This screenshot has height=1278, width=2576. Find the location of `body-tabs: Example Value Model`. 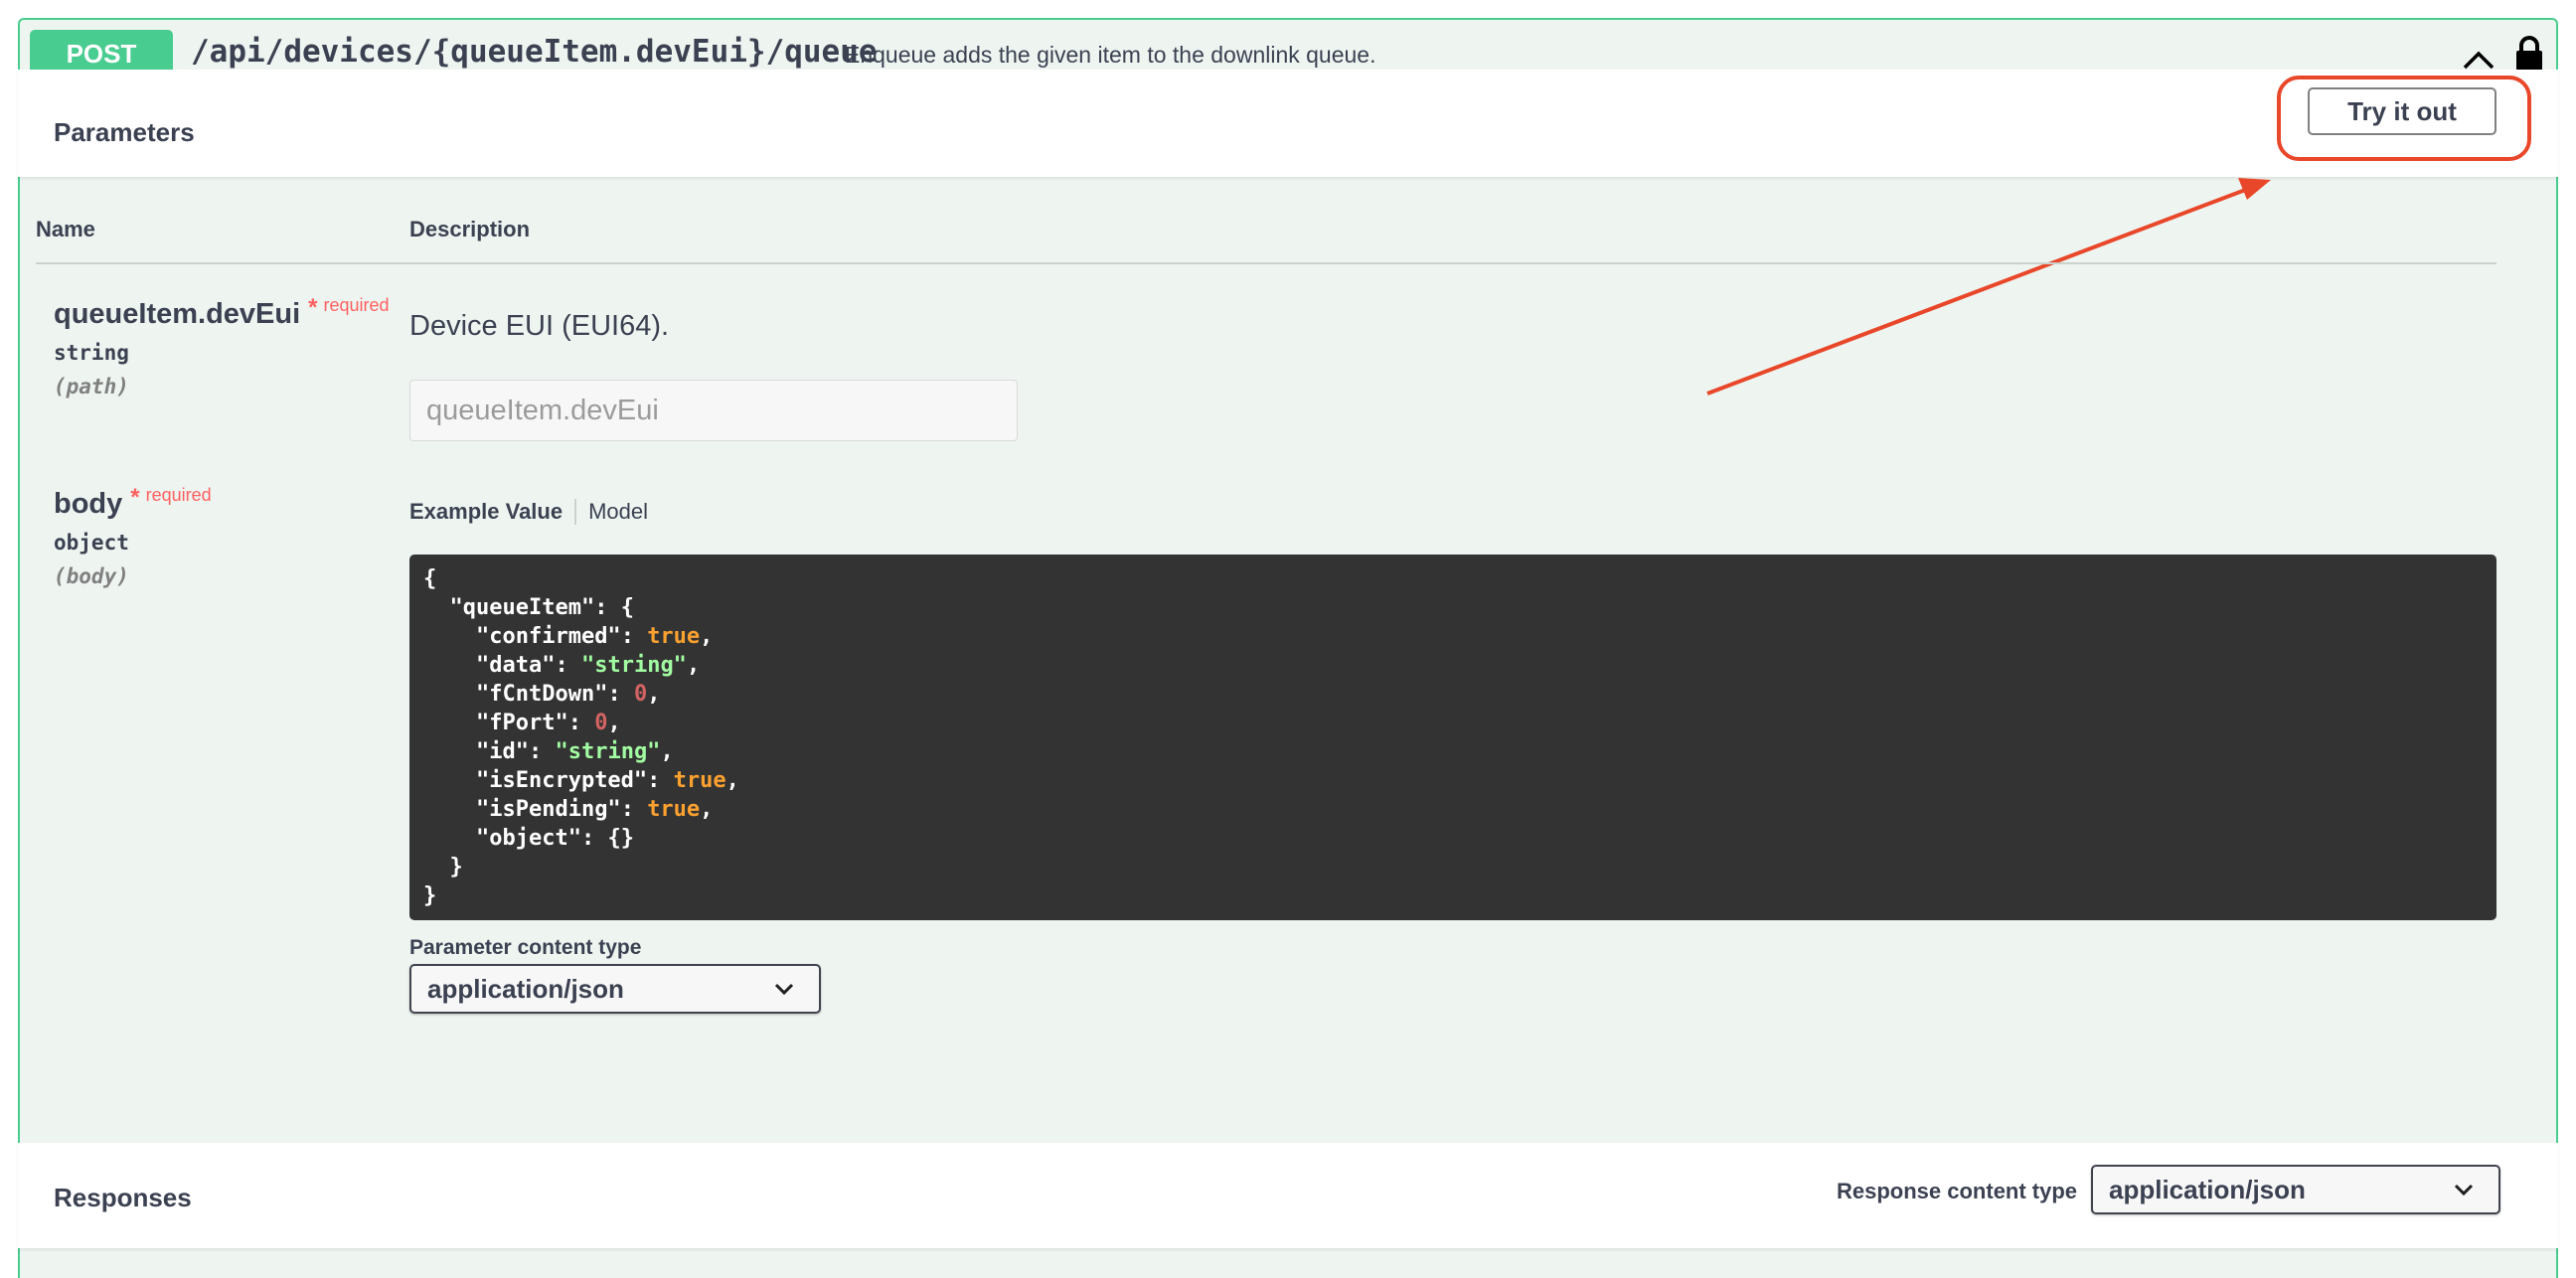

body-tabs: Example Value Model is located at coordinates (528, 512).